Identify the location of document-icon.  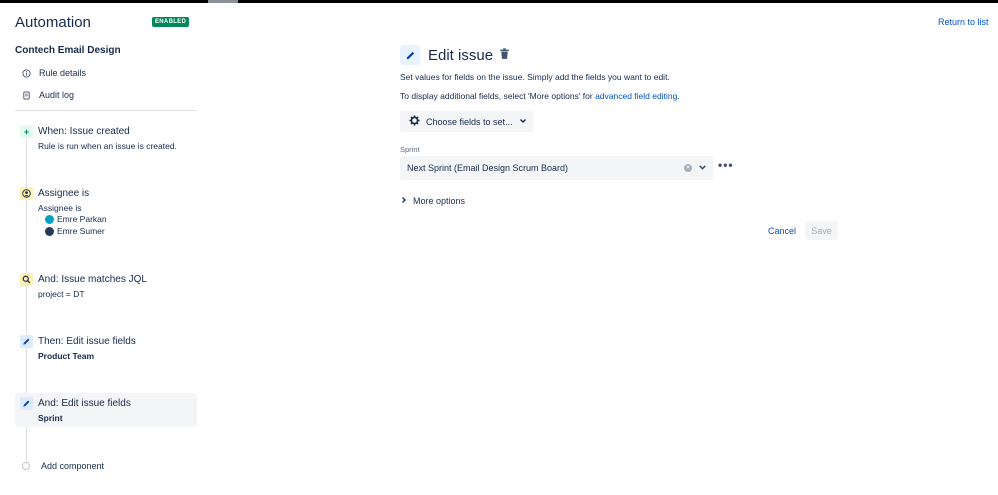
(26, 95).